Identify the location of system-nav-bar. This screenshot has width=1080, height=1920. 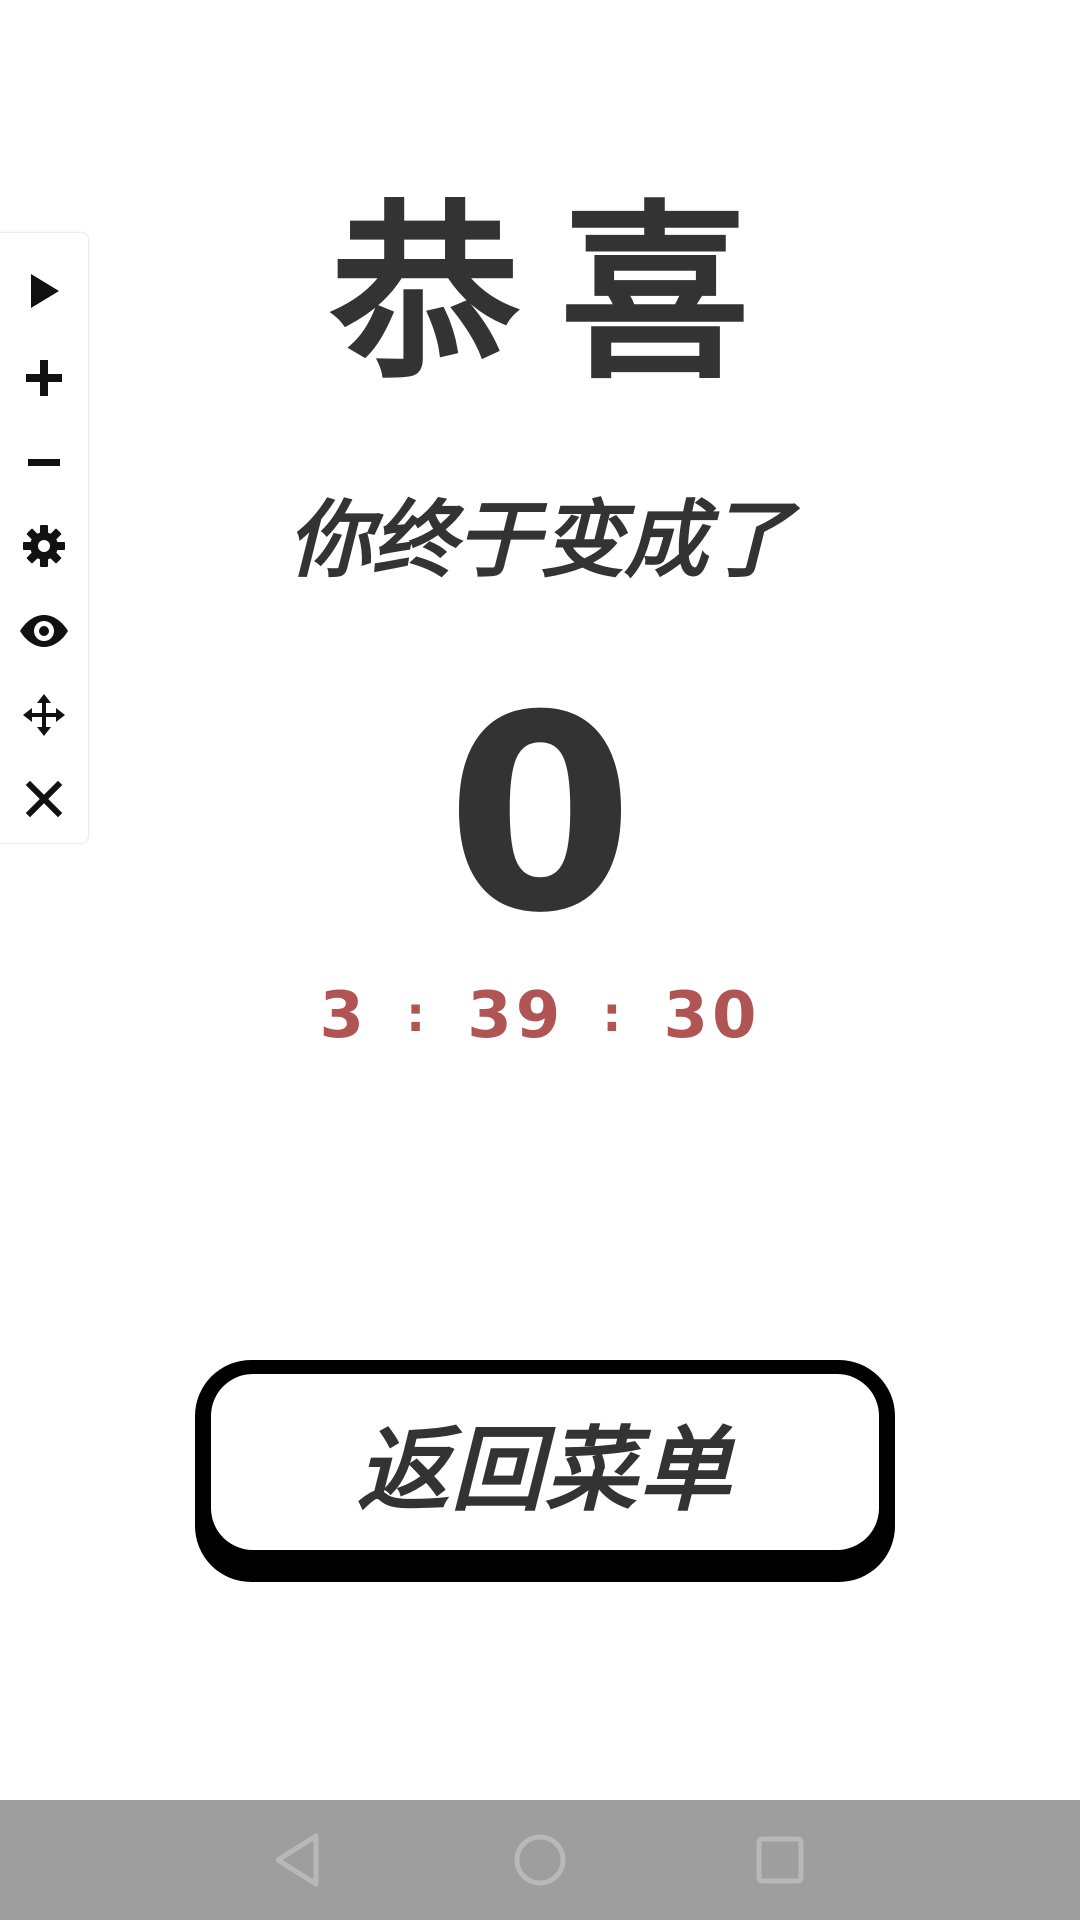
(540, 1860).